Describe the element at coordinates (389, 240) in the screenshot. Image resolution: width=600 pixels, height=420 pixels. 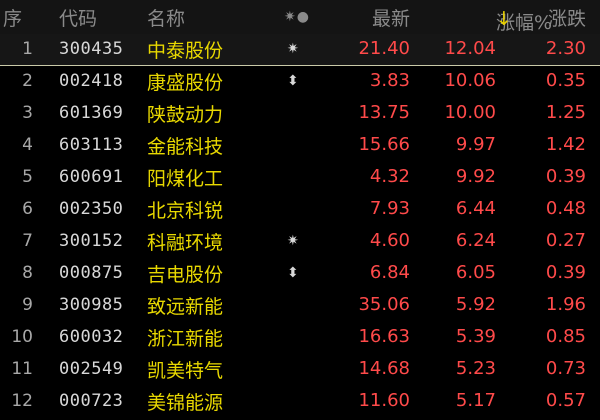
I see `row-price: 4.60` at that location.